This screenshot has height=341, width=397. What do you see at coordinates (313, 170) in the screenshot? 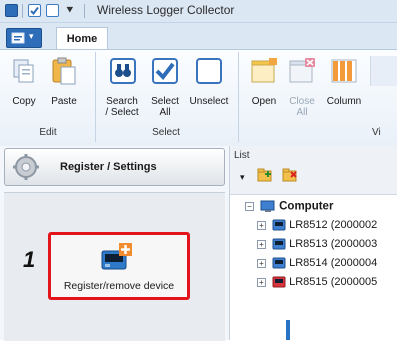
I see `list-header` at bounding box center [313, 170].